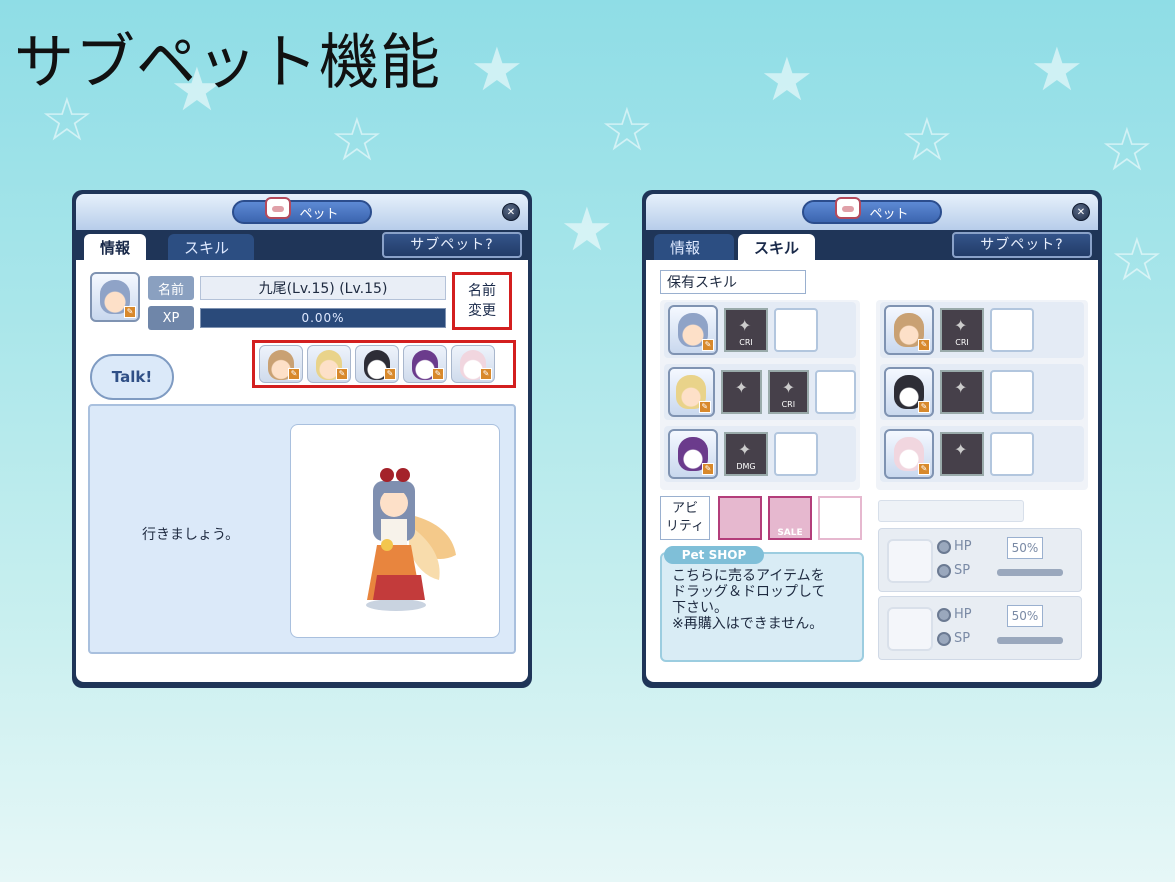  I want to click on ability-sale-icon: SALE, so click(790, 518).